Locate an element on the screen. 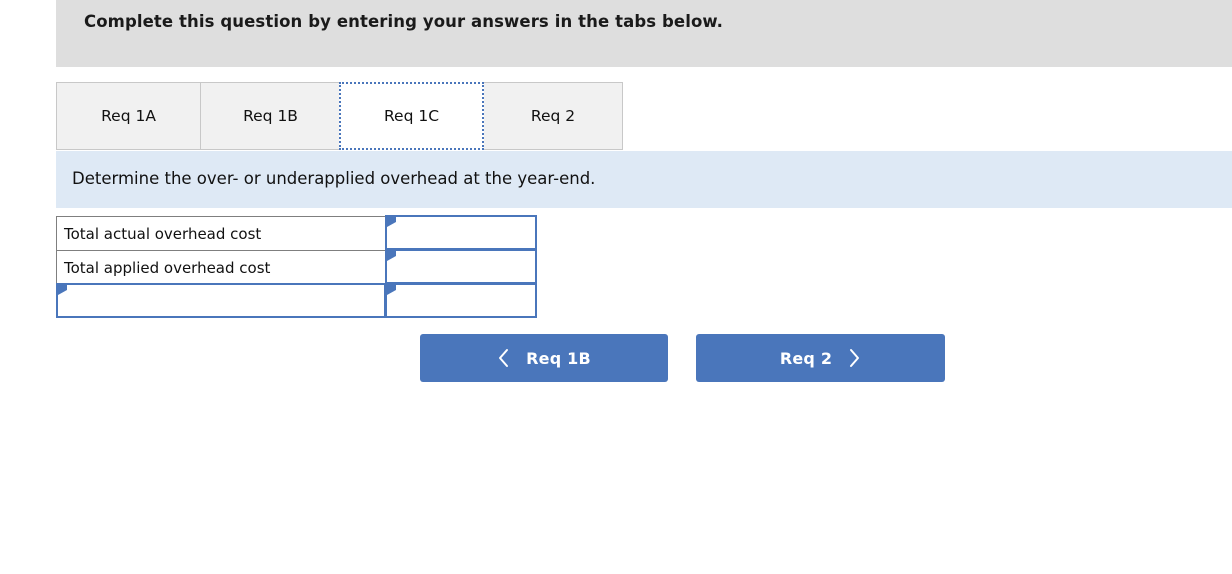 The height and width of the screenshot is (574, 1232). row-label-total-actual-overhead-cost: Total actual overhead cost is located at coordinates (221, 233).